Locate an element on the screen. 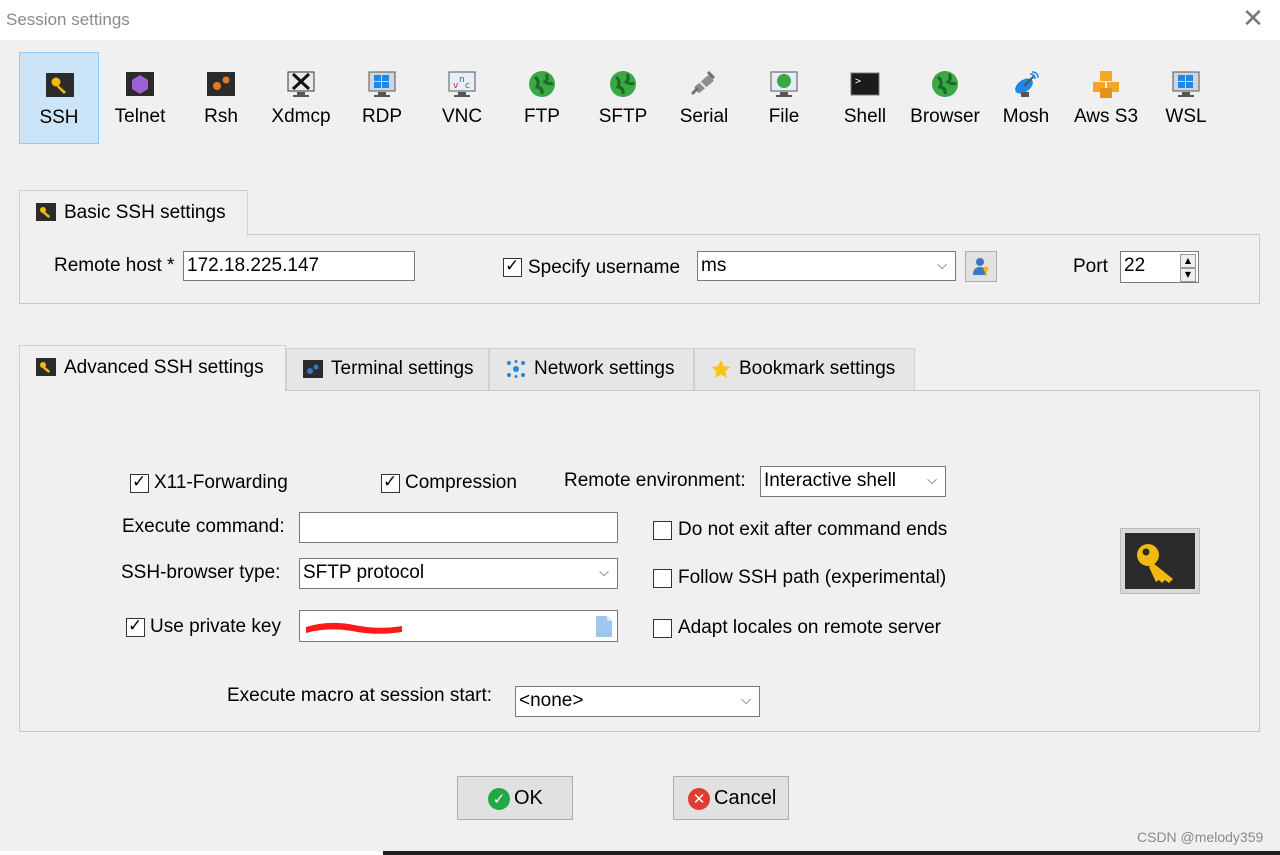  do-not-exit-checkbox is located at coordinates (662, 530).